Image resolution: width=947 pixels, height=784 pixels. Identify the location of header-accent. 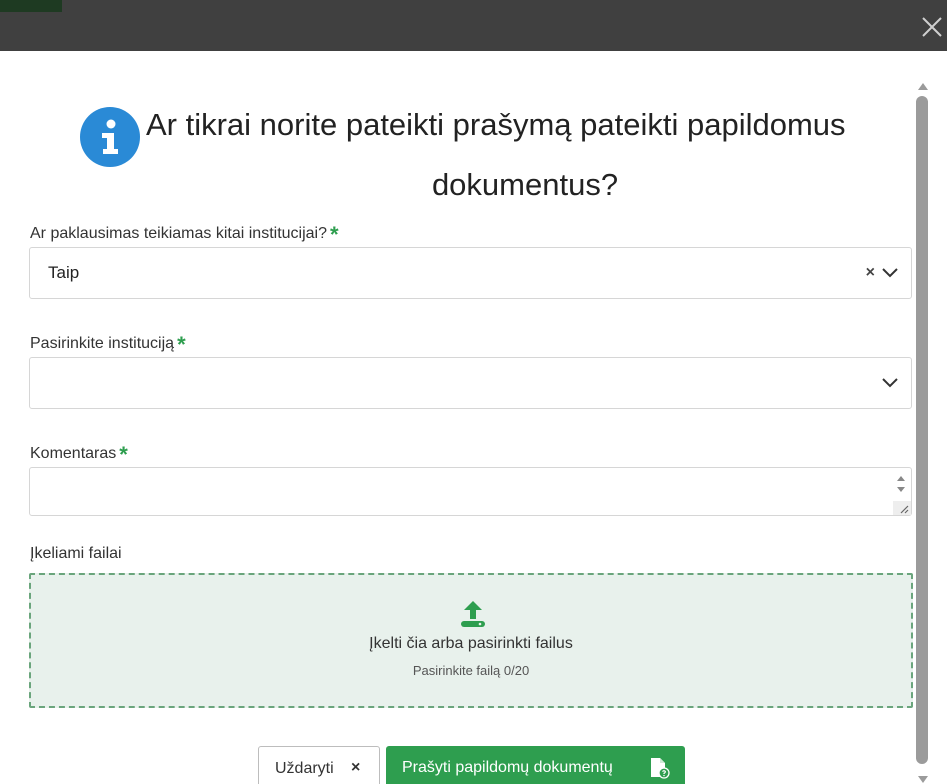
(31, 6).